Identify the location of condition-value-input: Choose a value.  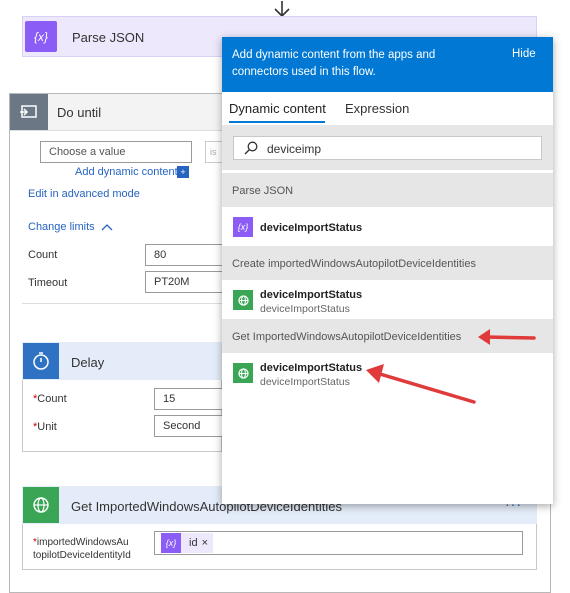
(116, 152).